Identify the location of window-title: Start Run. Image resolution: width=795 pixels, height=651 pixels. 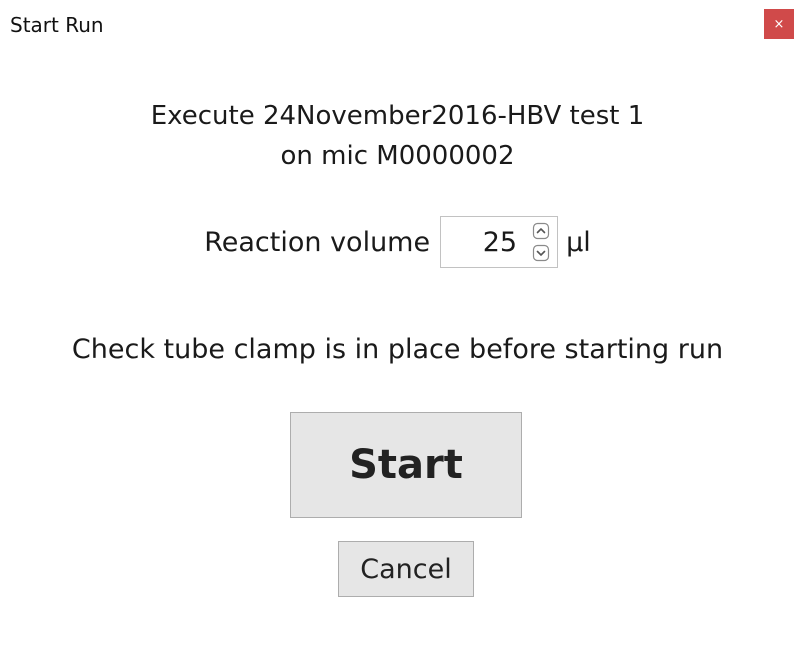
(57, 25).